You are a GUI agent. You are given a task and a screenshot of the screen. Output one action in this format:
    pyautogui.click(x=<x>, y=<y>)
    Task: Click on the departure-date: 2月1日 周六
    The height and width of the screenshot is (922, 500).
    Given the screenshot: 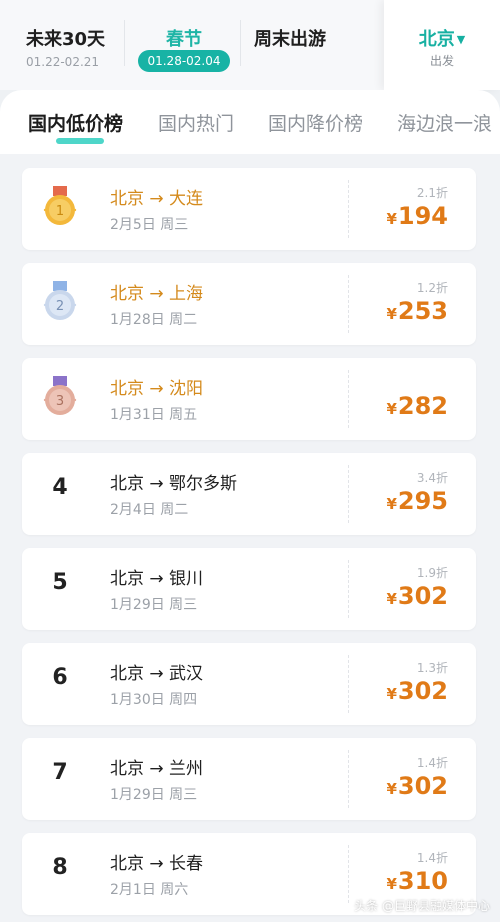 What is the action you would take?
    pyautogui.click(x=149, y=890)
    